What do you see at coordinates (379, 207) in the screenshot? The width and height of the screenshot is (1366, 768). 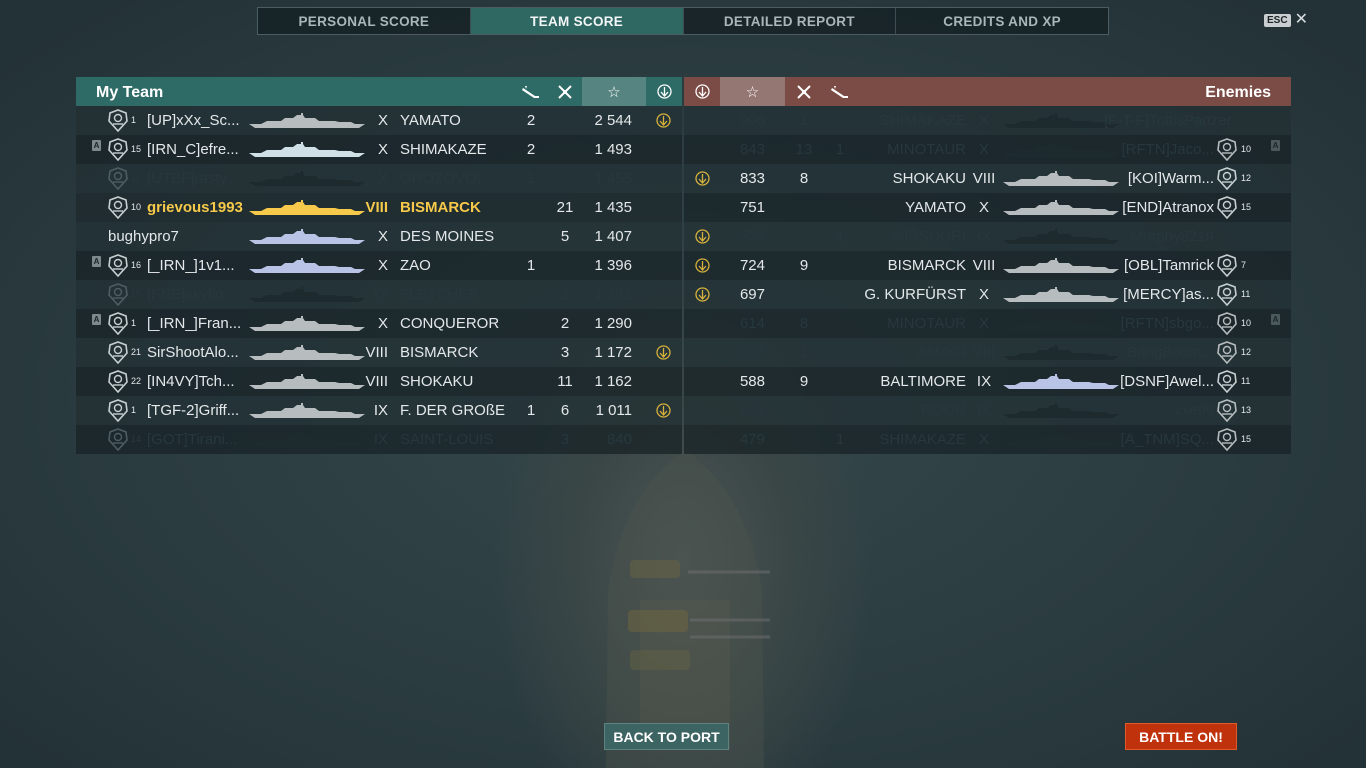 I see `player-row: 10 grievous1993 VIII BISMARCK 21 1 435` at bounding box center [379, 207].